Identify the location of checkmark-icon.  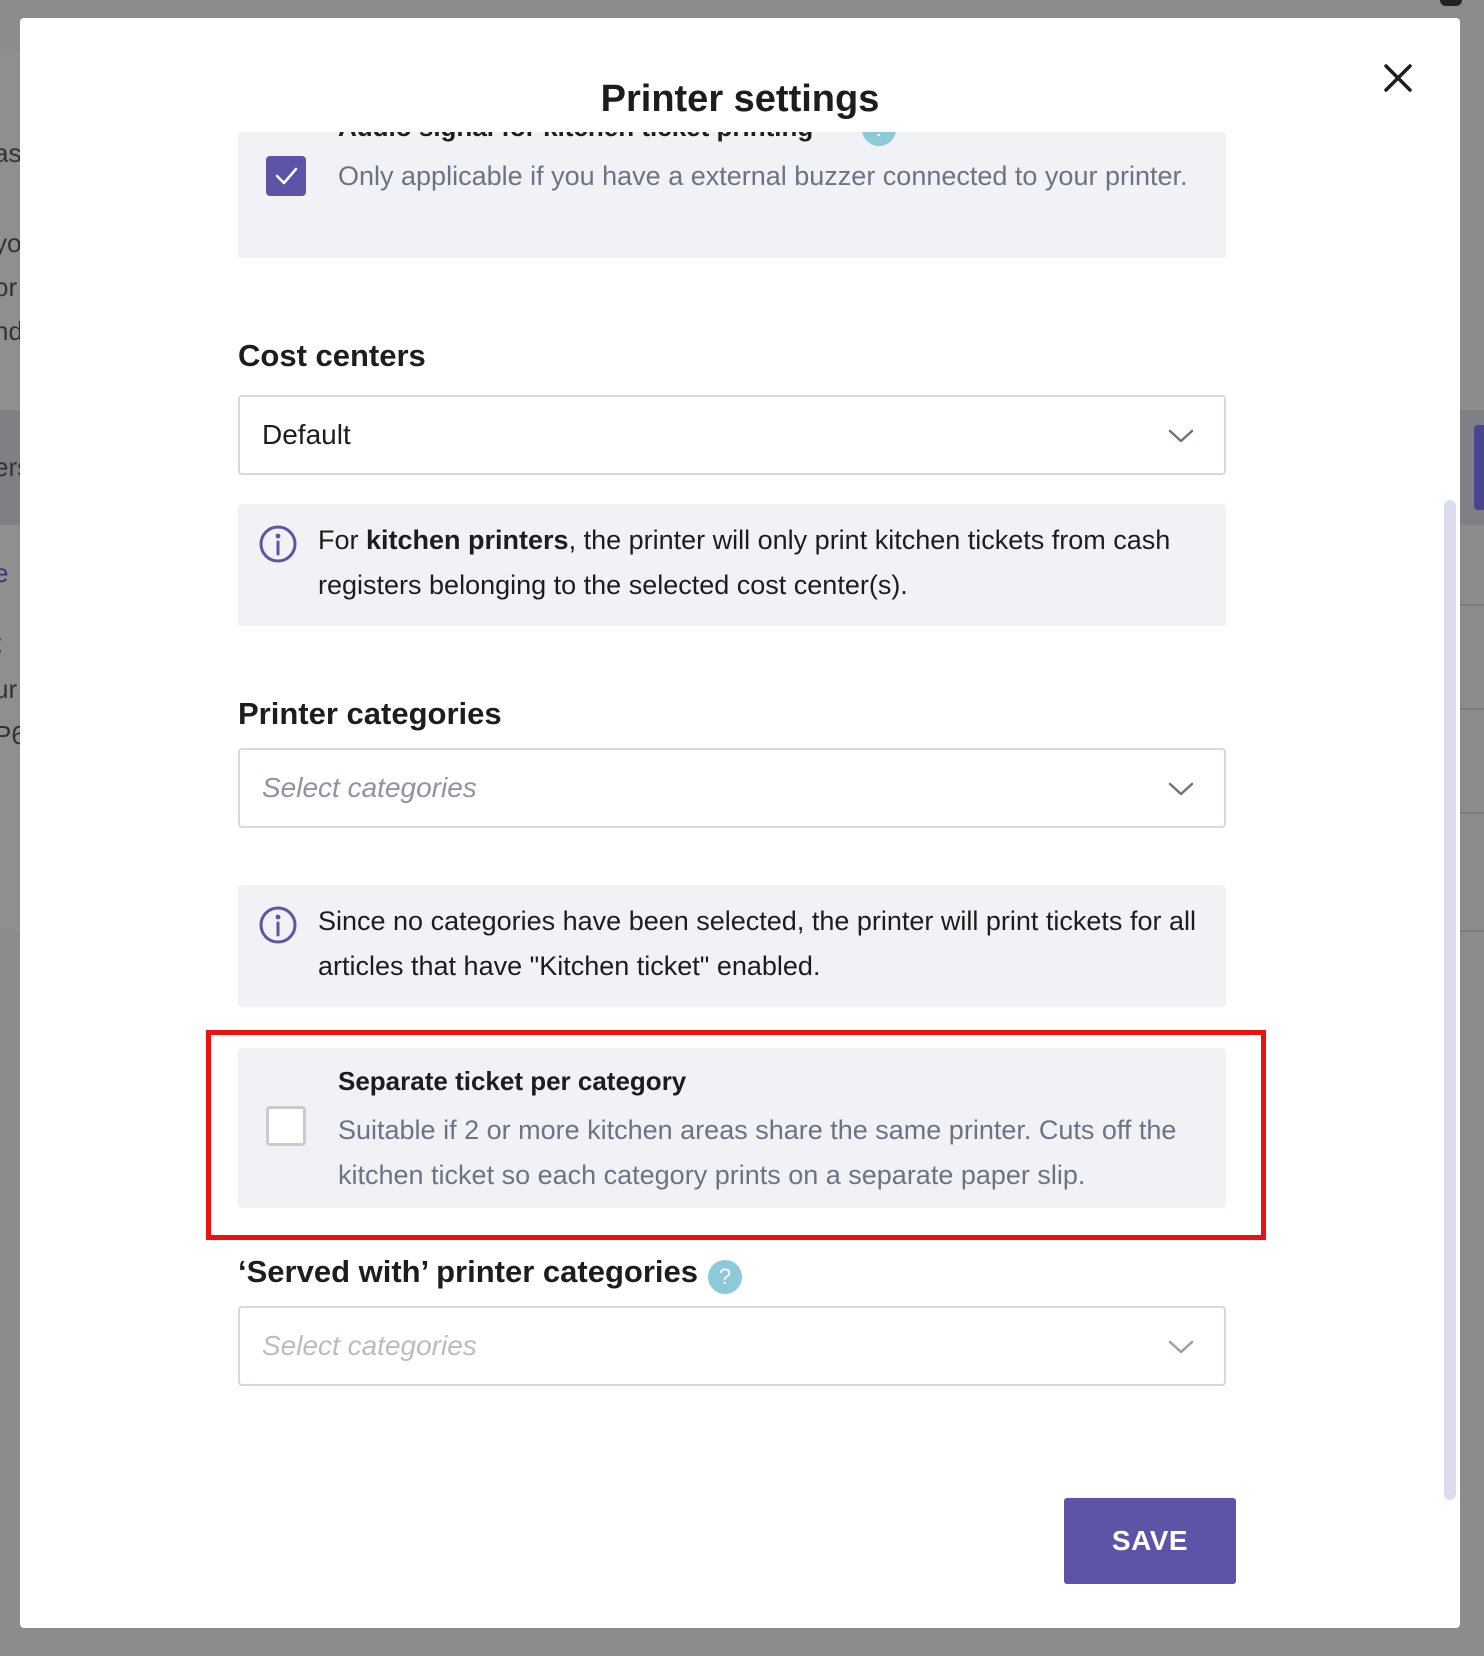
(286, 176).